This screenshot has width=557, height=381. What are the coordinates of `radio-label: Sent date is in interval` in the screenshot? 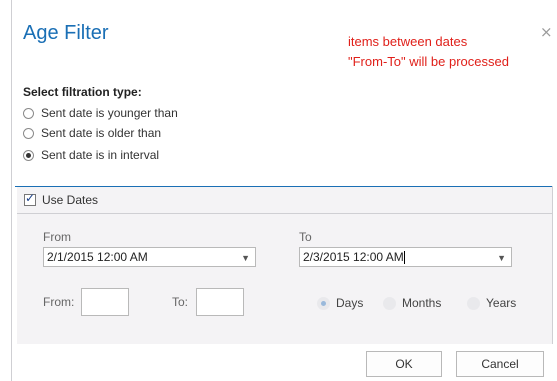 It's located at (100, 155).